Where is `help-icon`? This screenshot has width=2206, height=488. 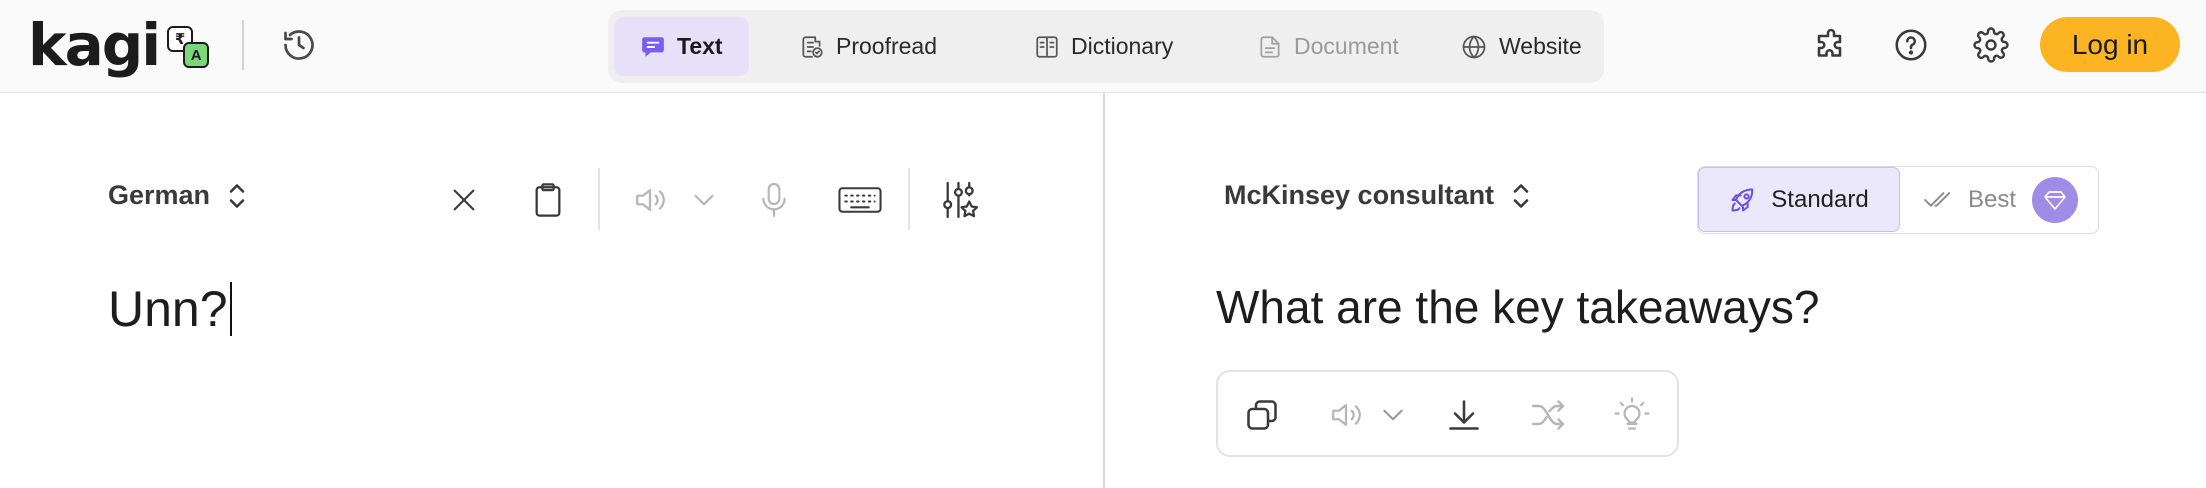 help-icon is located at coordinates (1911, 45).